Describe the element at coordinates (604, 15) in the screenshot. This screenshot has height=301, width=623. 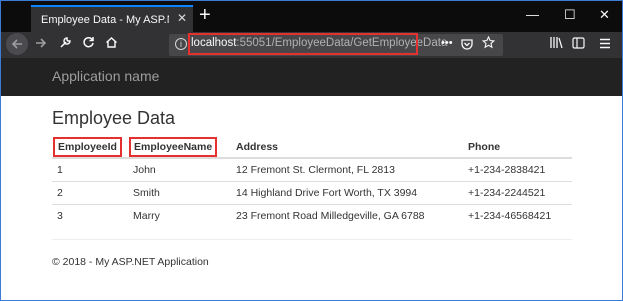
I see `close-window-icon: ✕` at that location.